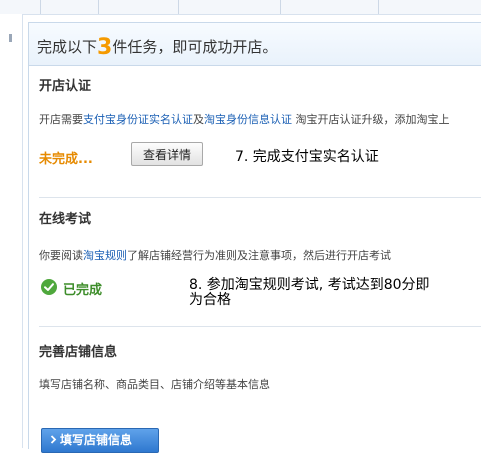  What do you see at coordinates (61, 255) in the screenshot?
I see `desc-text: 你要阅读` at bounding box center [61, 255].